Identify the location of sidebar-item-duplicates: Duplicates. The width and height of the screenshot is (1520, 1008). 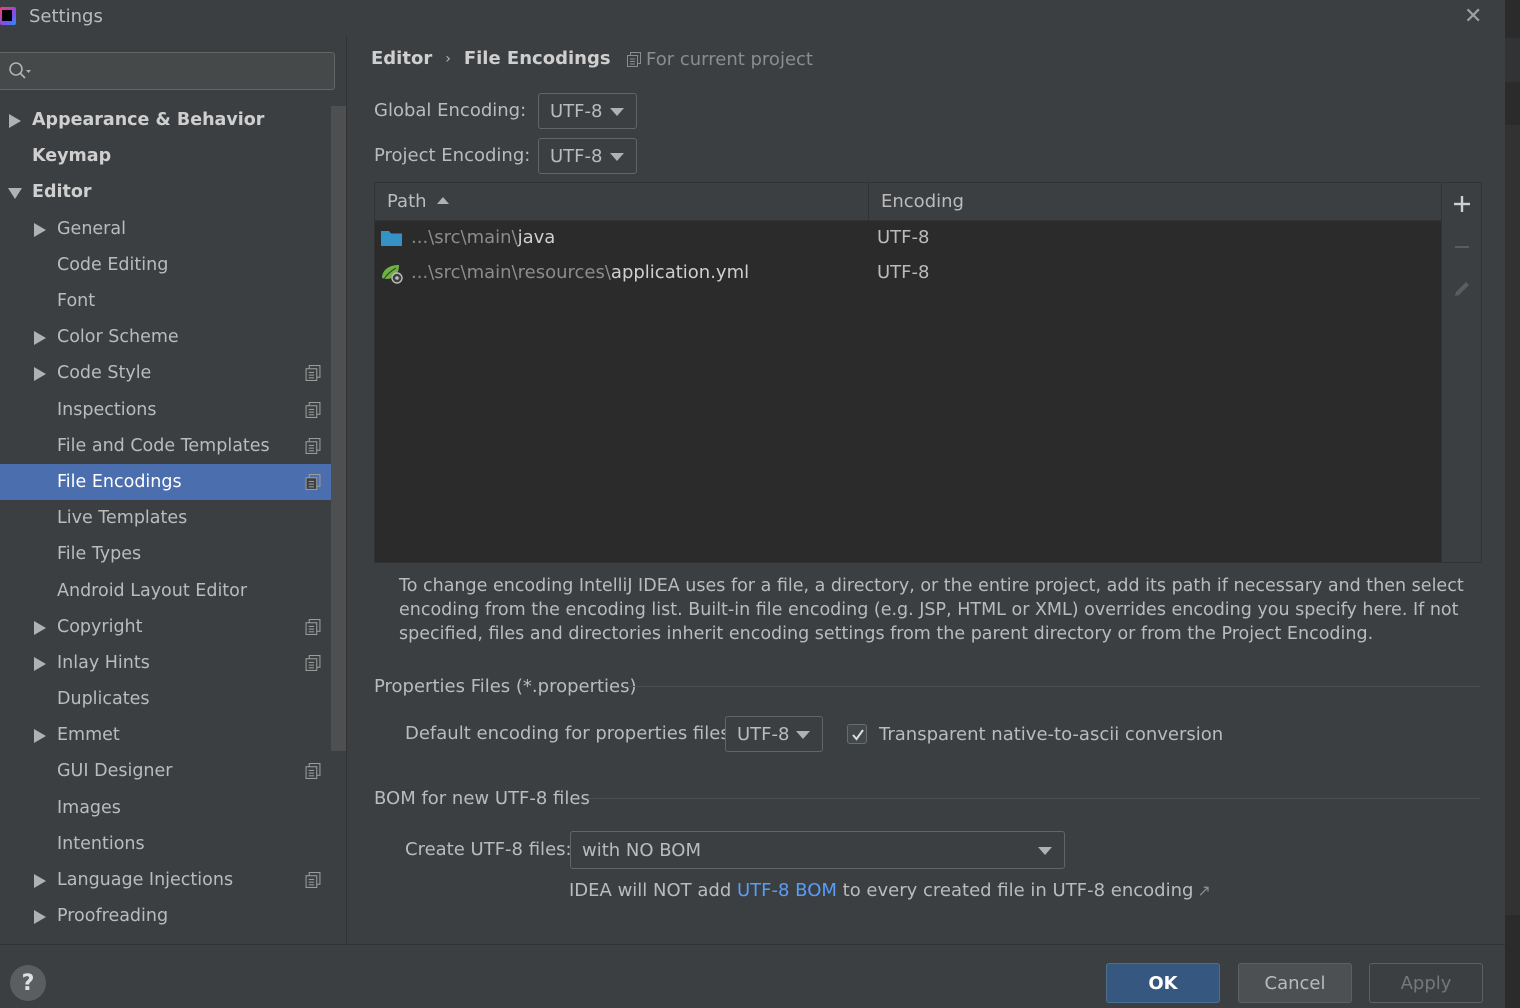
(173, 699).